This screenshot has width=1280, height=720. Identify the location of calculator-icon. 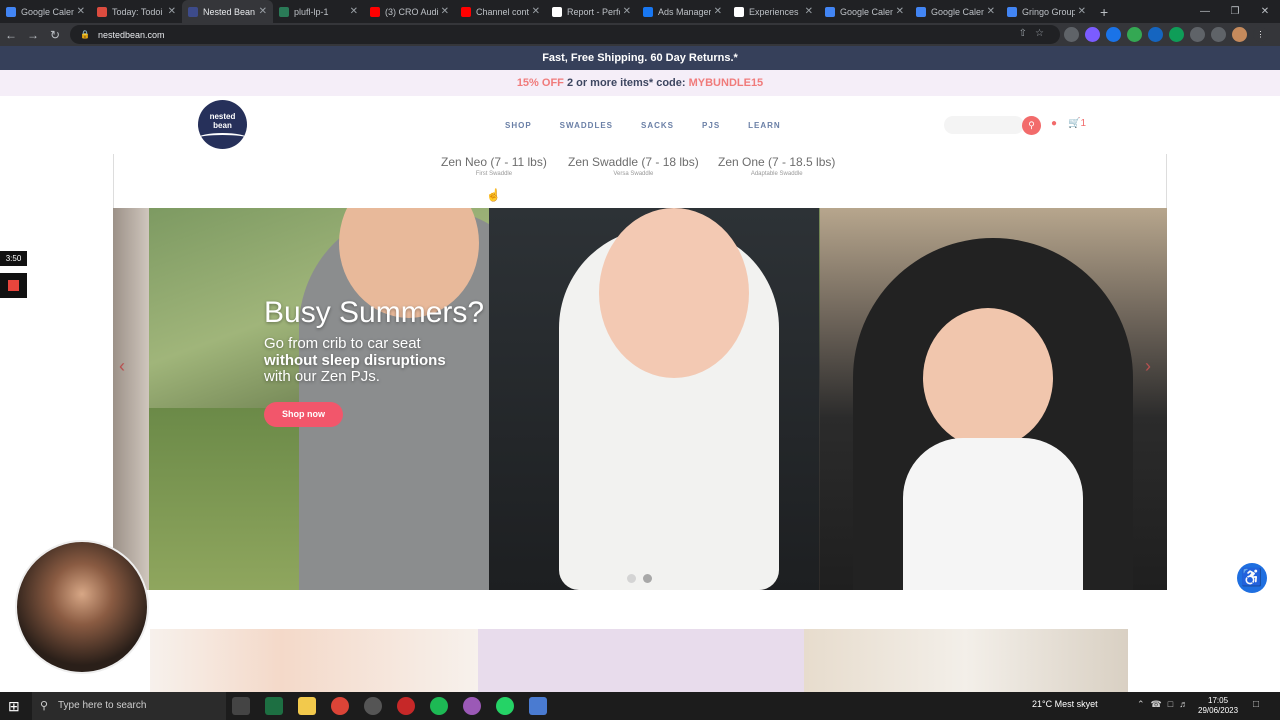
(538, 706).